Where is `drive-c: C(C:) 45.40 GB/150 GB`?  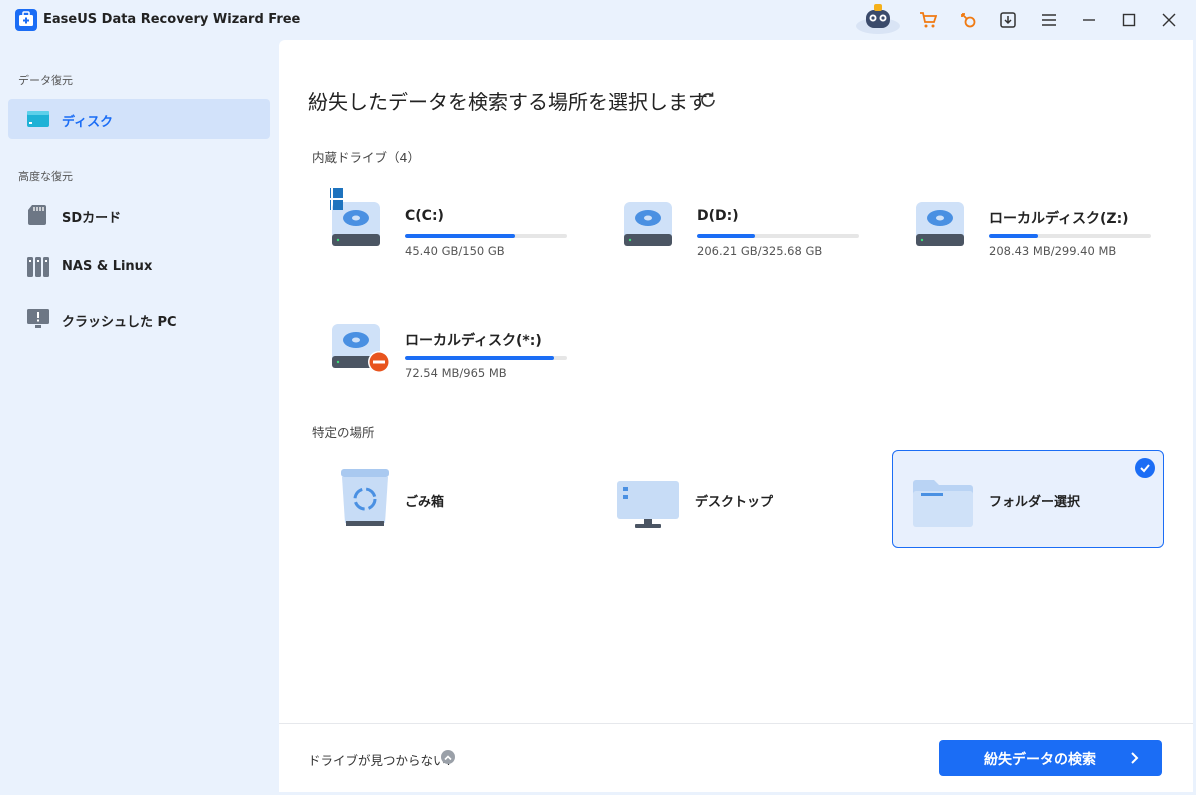
drive-c: C(C:) 45.40 GB/150 GB is located at coordinates (470, 233).